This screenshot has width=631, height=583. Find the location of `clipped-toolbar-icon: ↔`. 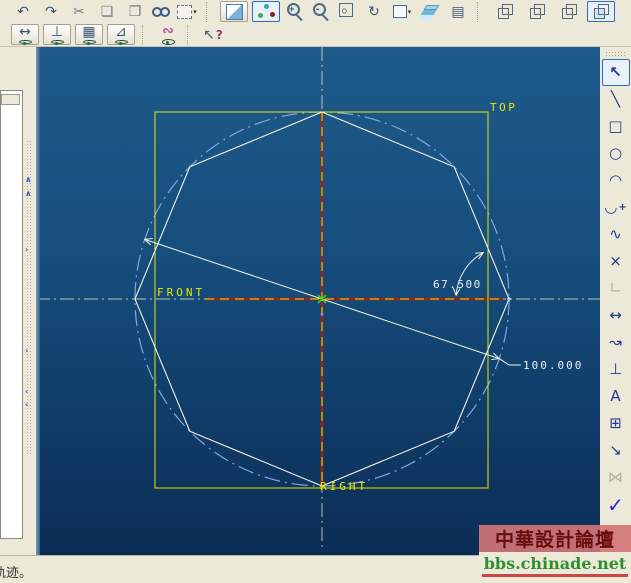

clipped-toolbar-icon: ↔ is located at coordinates (4, 11).